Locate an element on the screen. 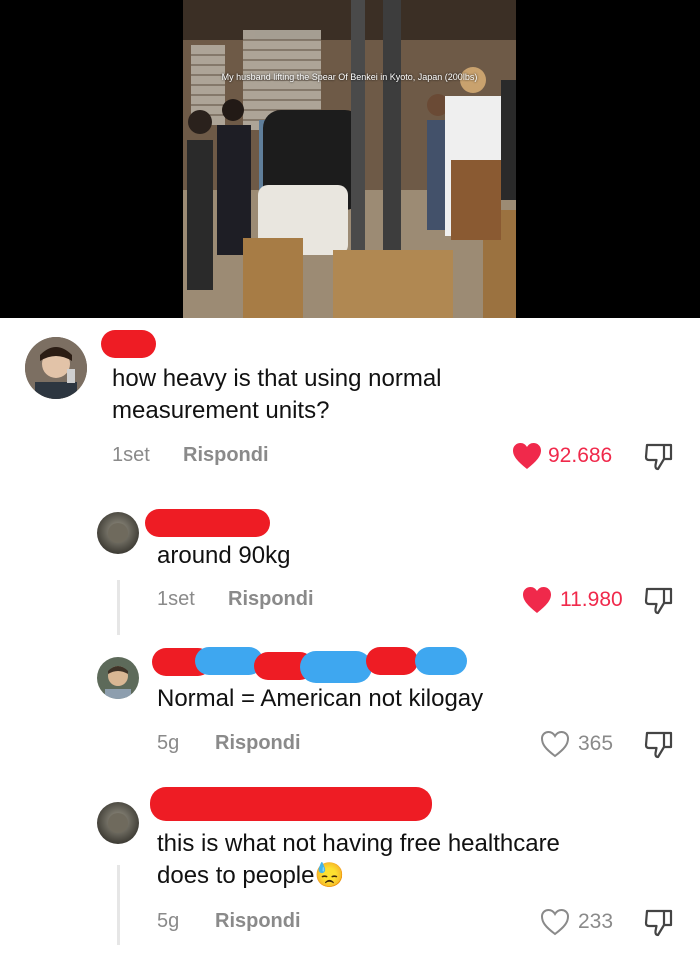  sad-sweat-emoji-icon: 😓 is located at coordinates (329, 875).